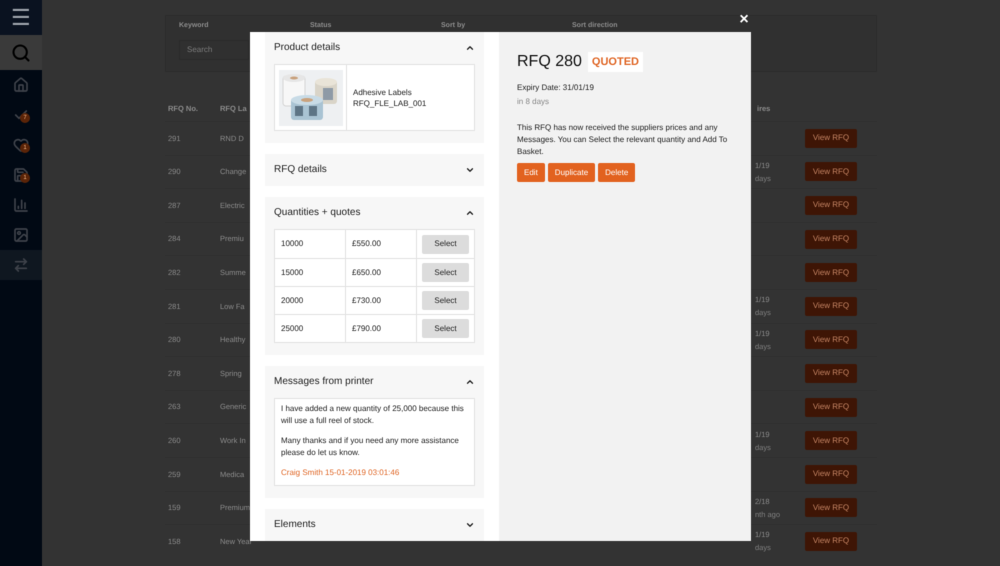  I want to click on section-header: Product details, so click(374, 47).